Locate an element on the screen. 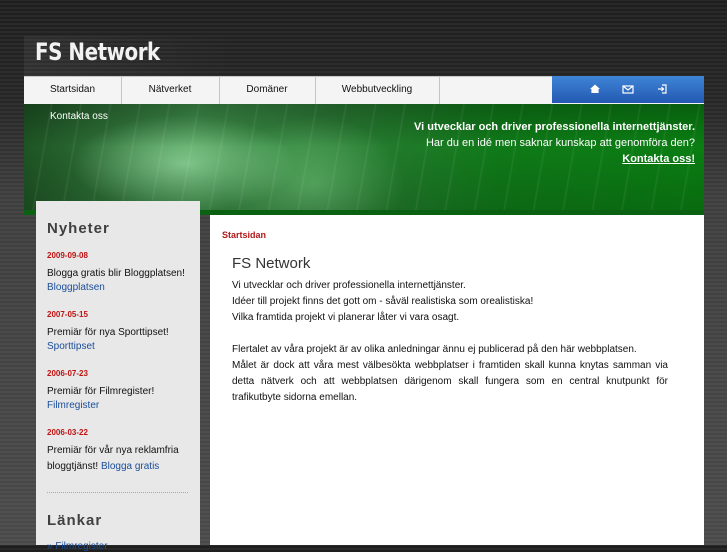  news-date: 2006-03-22 is located at coordinates (67, 432).